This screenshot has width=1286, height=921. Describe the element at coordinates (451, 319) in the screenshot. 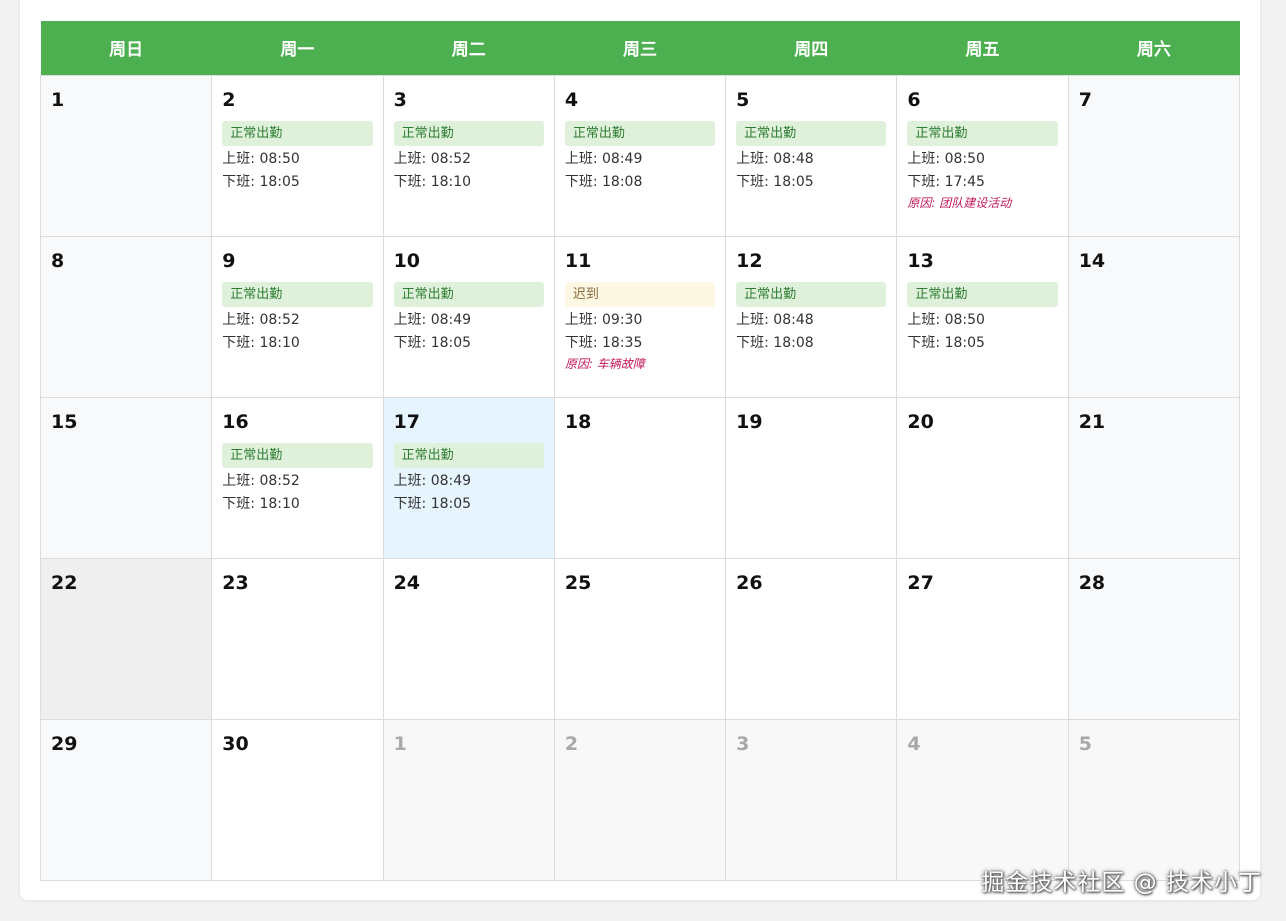

I see `checkin-value: 08:49` at that location.